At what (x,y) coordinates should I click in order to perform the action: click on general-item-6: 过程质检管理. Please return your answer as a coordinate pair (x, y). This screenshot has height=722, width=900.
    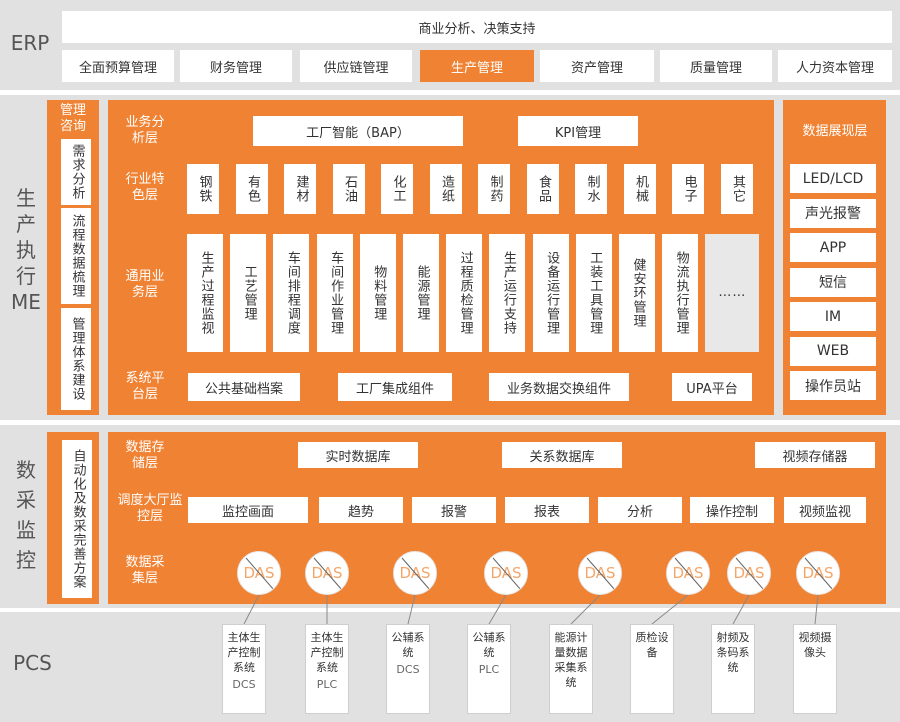
    Looking at the image, I should click on (464, 293).